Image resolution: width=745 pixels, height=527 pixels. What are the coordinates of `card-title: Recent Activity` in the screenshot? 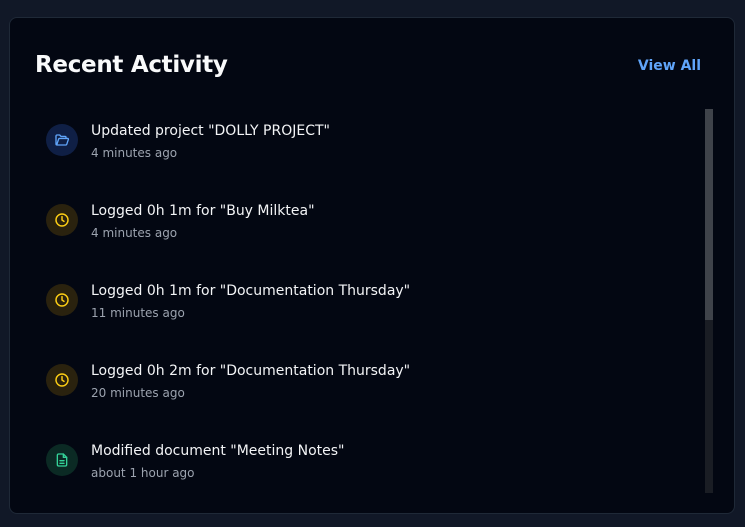 It's located at (131, 65).